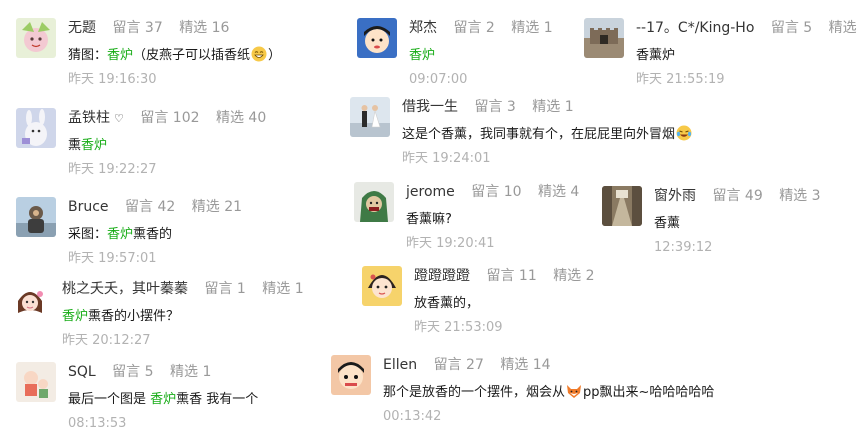  What do you see at coordinates (667, 223) in the screenshot?
I see `comment-text: 香薰` at bounding box center [667, 223].